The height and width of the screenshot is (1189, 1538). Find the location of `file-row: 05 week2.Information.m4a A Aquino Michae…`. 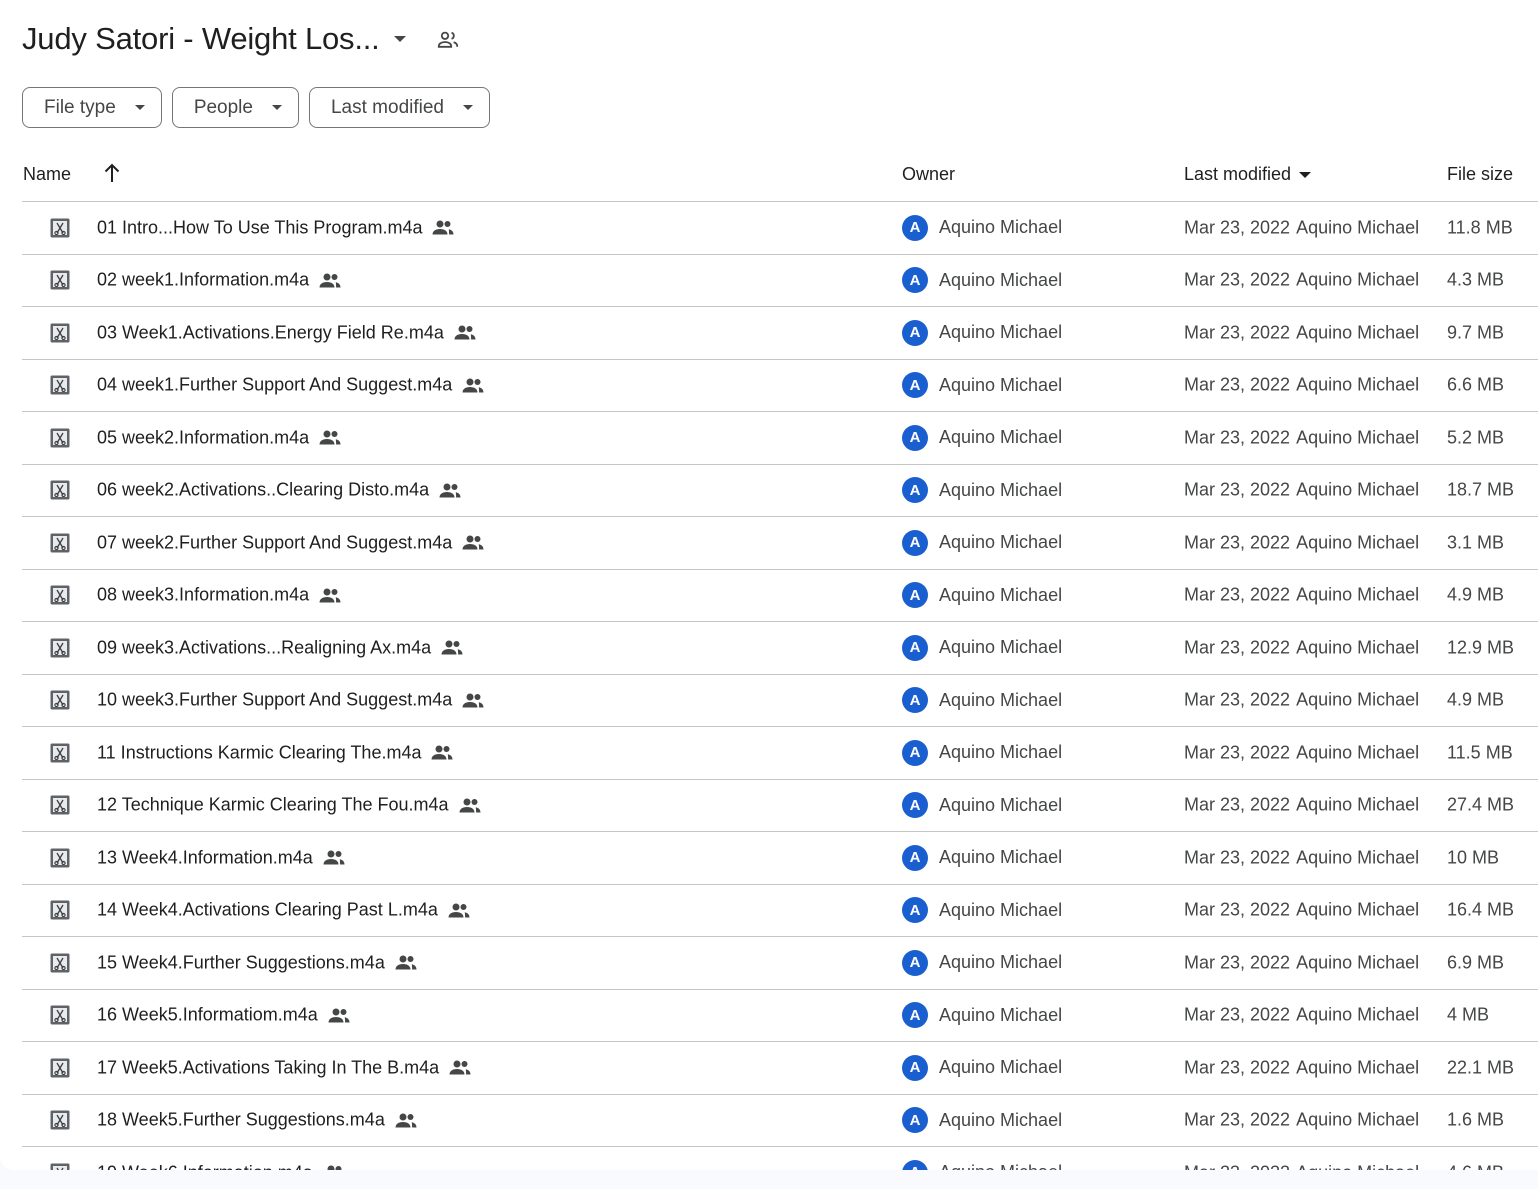

file-row: 05 week2.Information.m4a A Aquino Michae… is located at coordinates (780, 438).